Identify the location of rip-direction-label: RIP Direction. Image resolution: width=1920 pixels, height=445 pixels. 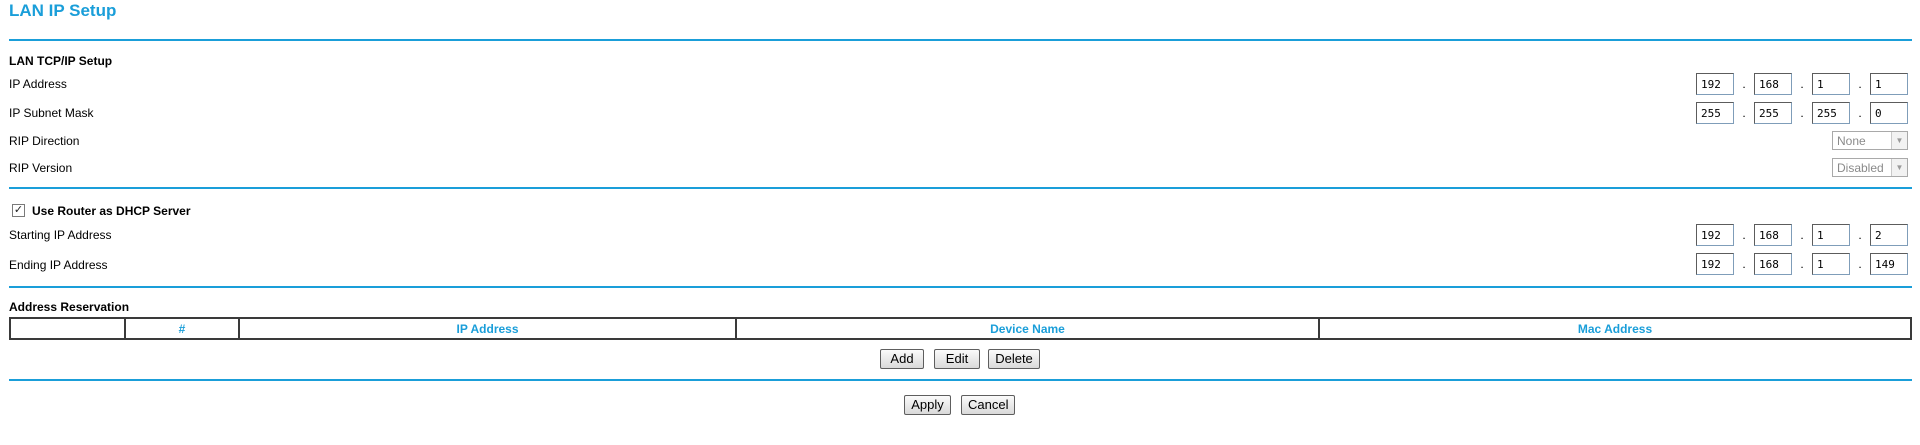
(44, 141).